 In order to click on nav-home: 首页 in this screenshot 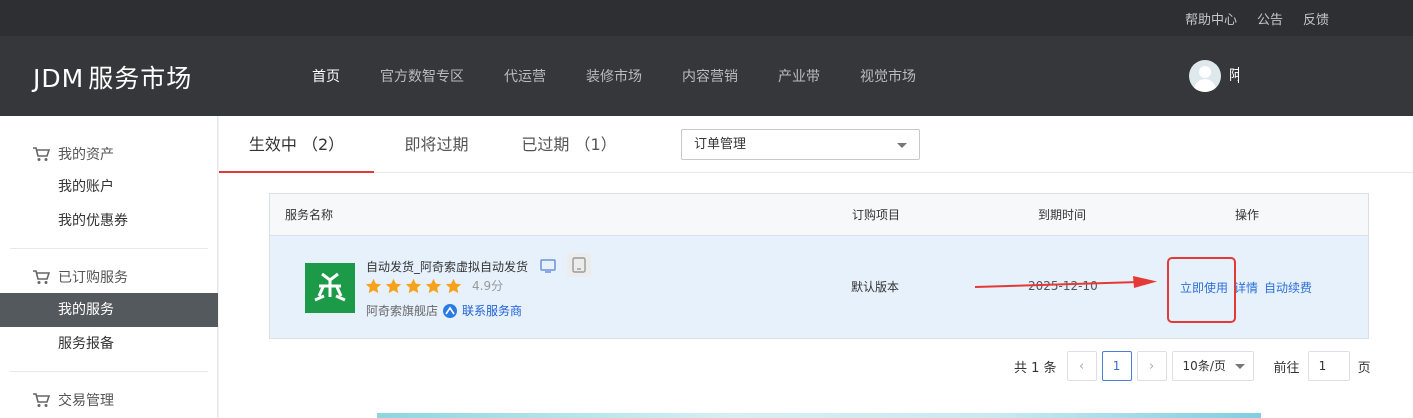, I will do `click(326, 76)`.